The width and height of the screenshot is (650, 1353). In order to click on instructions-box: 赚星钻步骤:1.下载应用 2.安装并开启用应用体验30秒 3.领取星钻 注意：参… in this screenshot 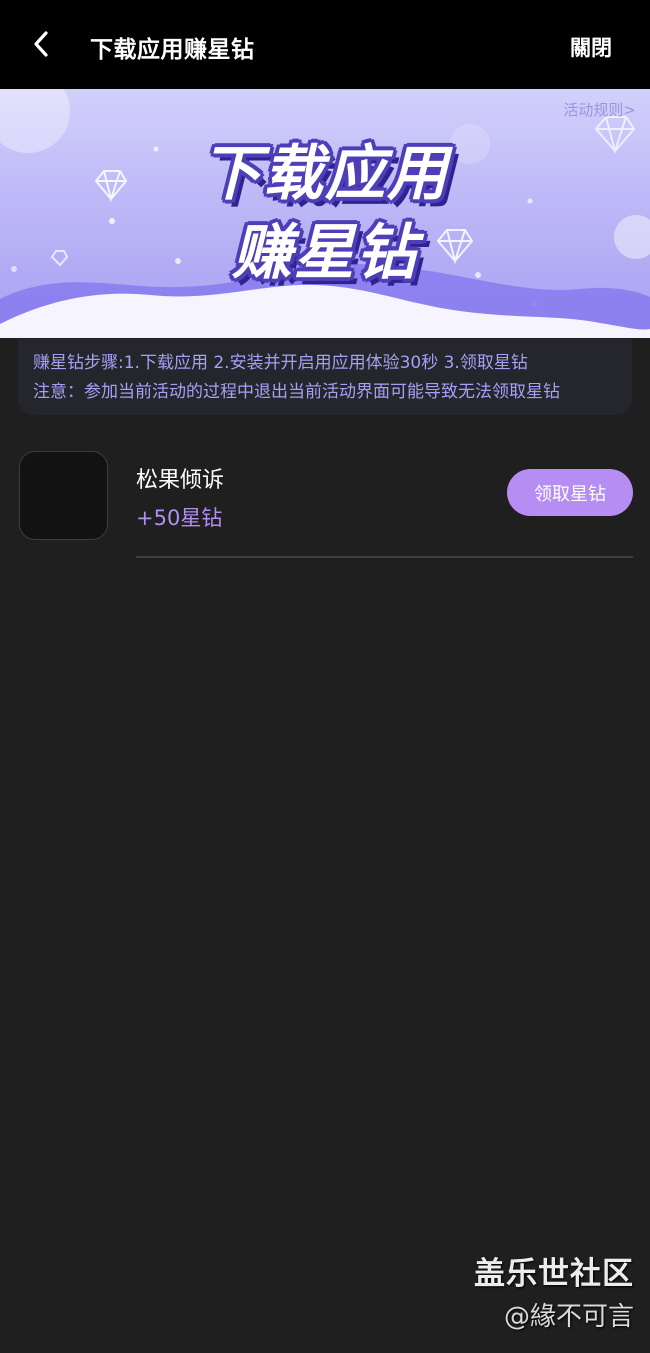, I will do `click(325, 377)`.